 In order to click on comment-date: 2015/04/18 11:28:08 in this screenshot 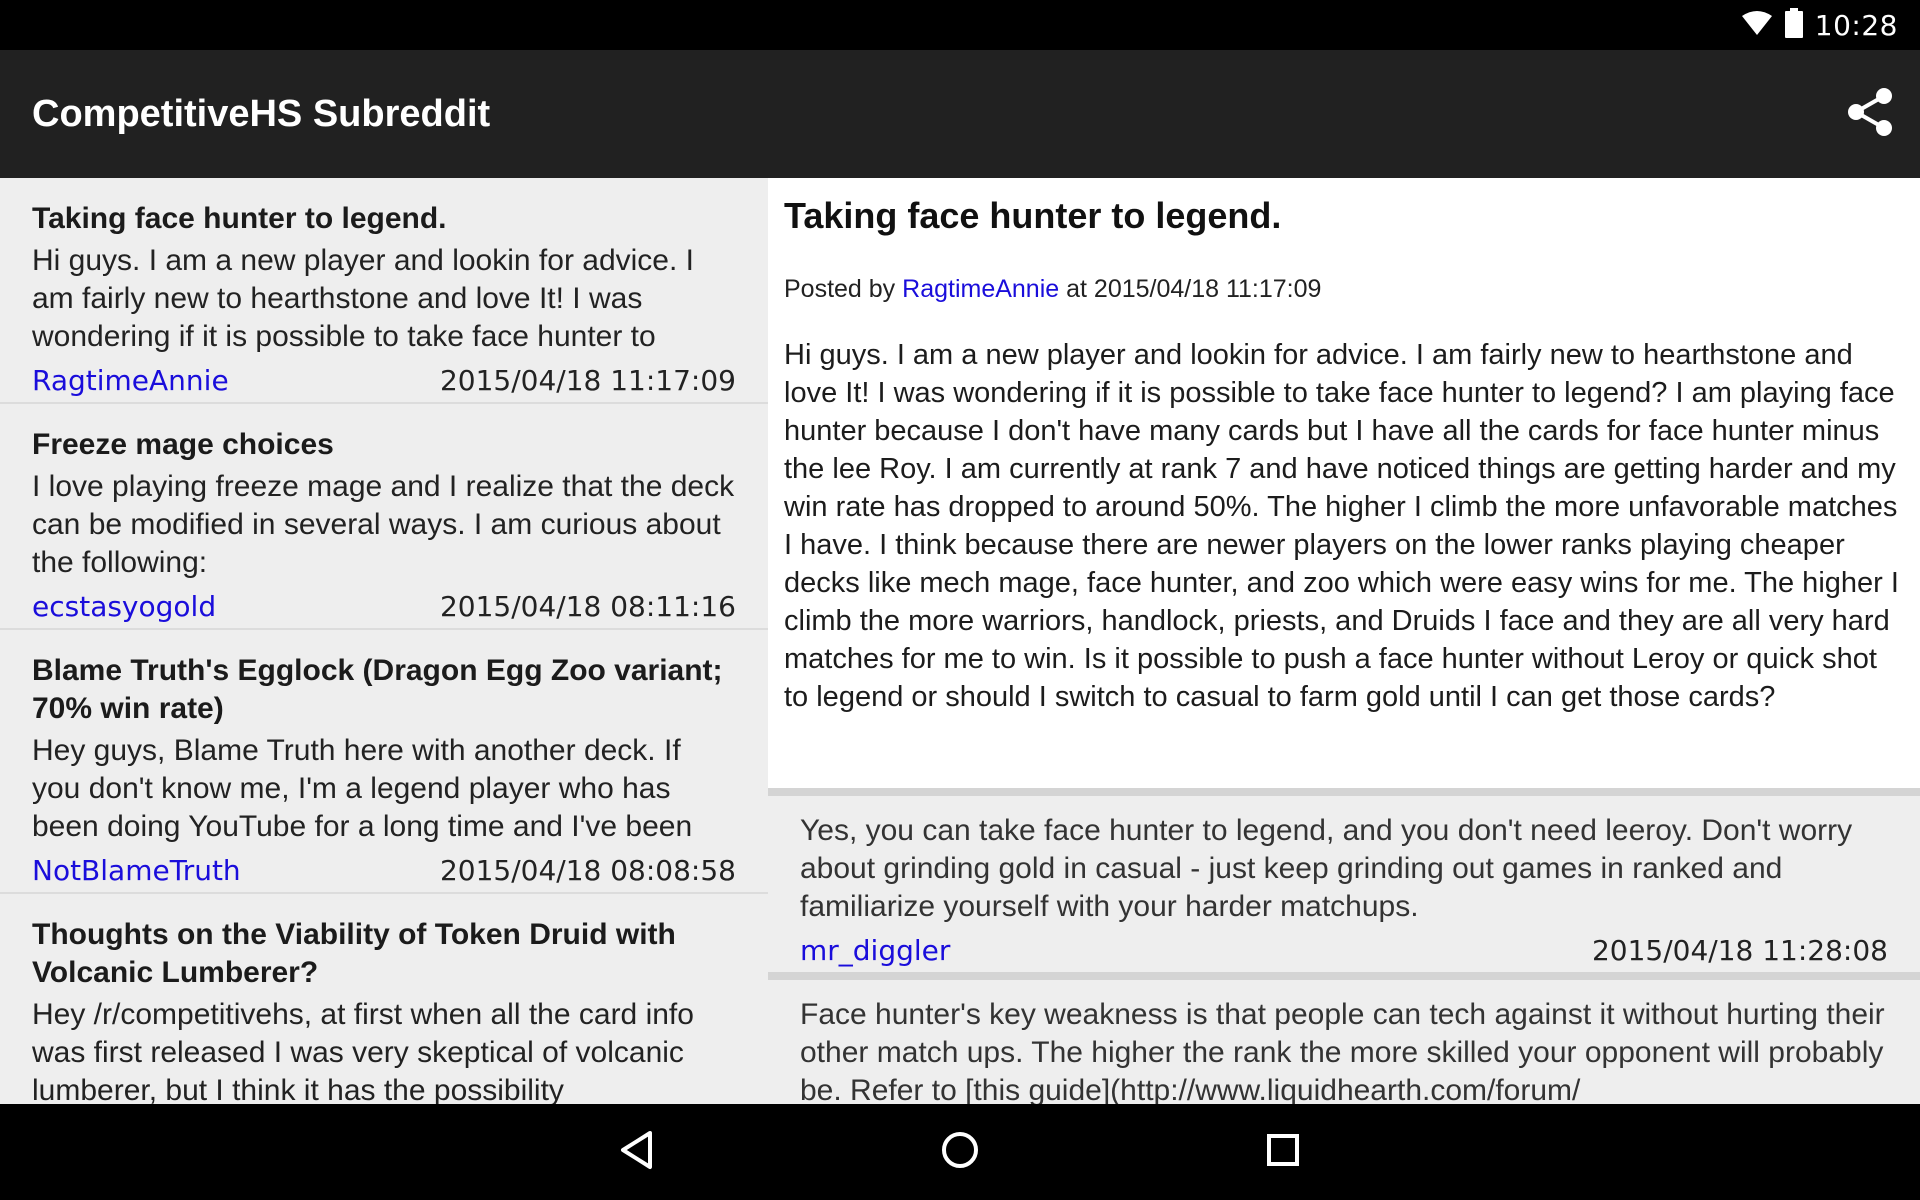, I will do `click(1739, 950)`.